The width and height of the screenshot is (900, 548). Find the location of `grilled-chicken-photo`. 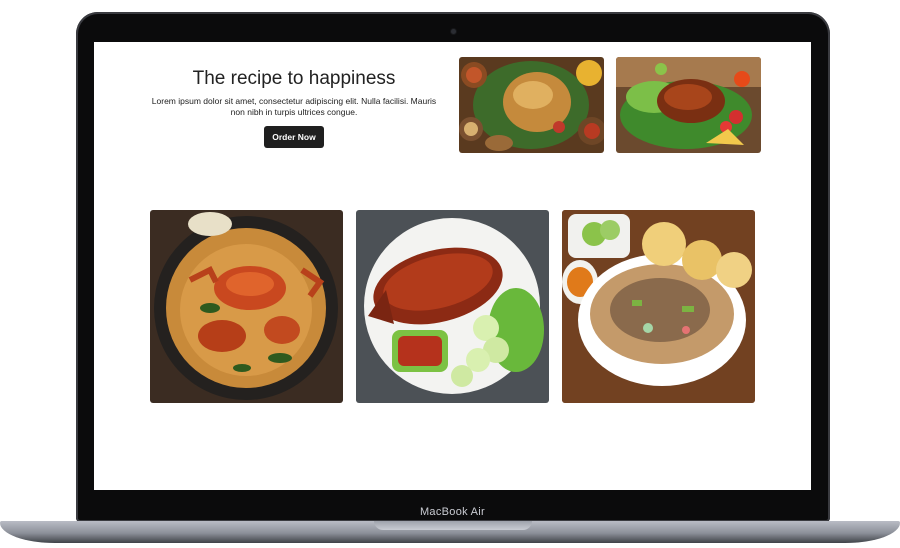

grilled-chicken-photo is located at coordinates (688, 105).